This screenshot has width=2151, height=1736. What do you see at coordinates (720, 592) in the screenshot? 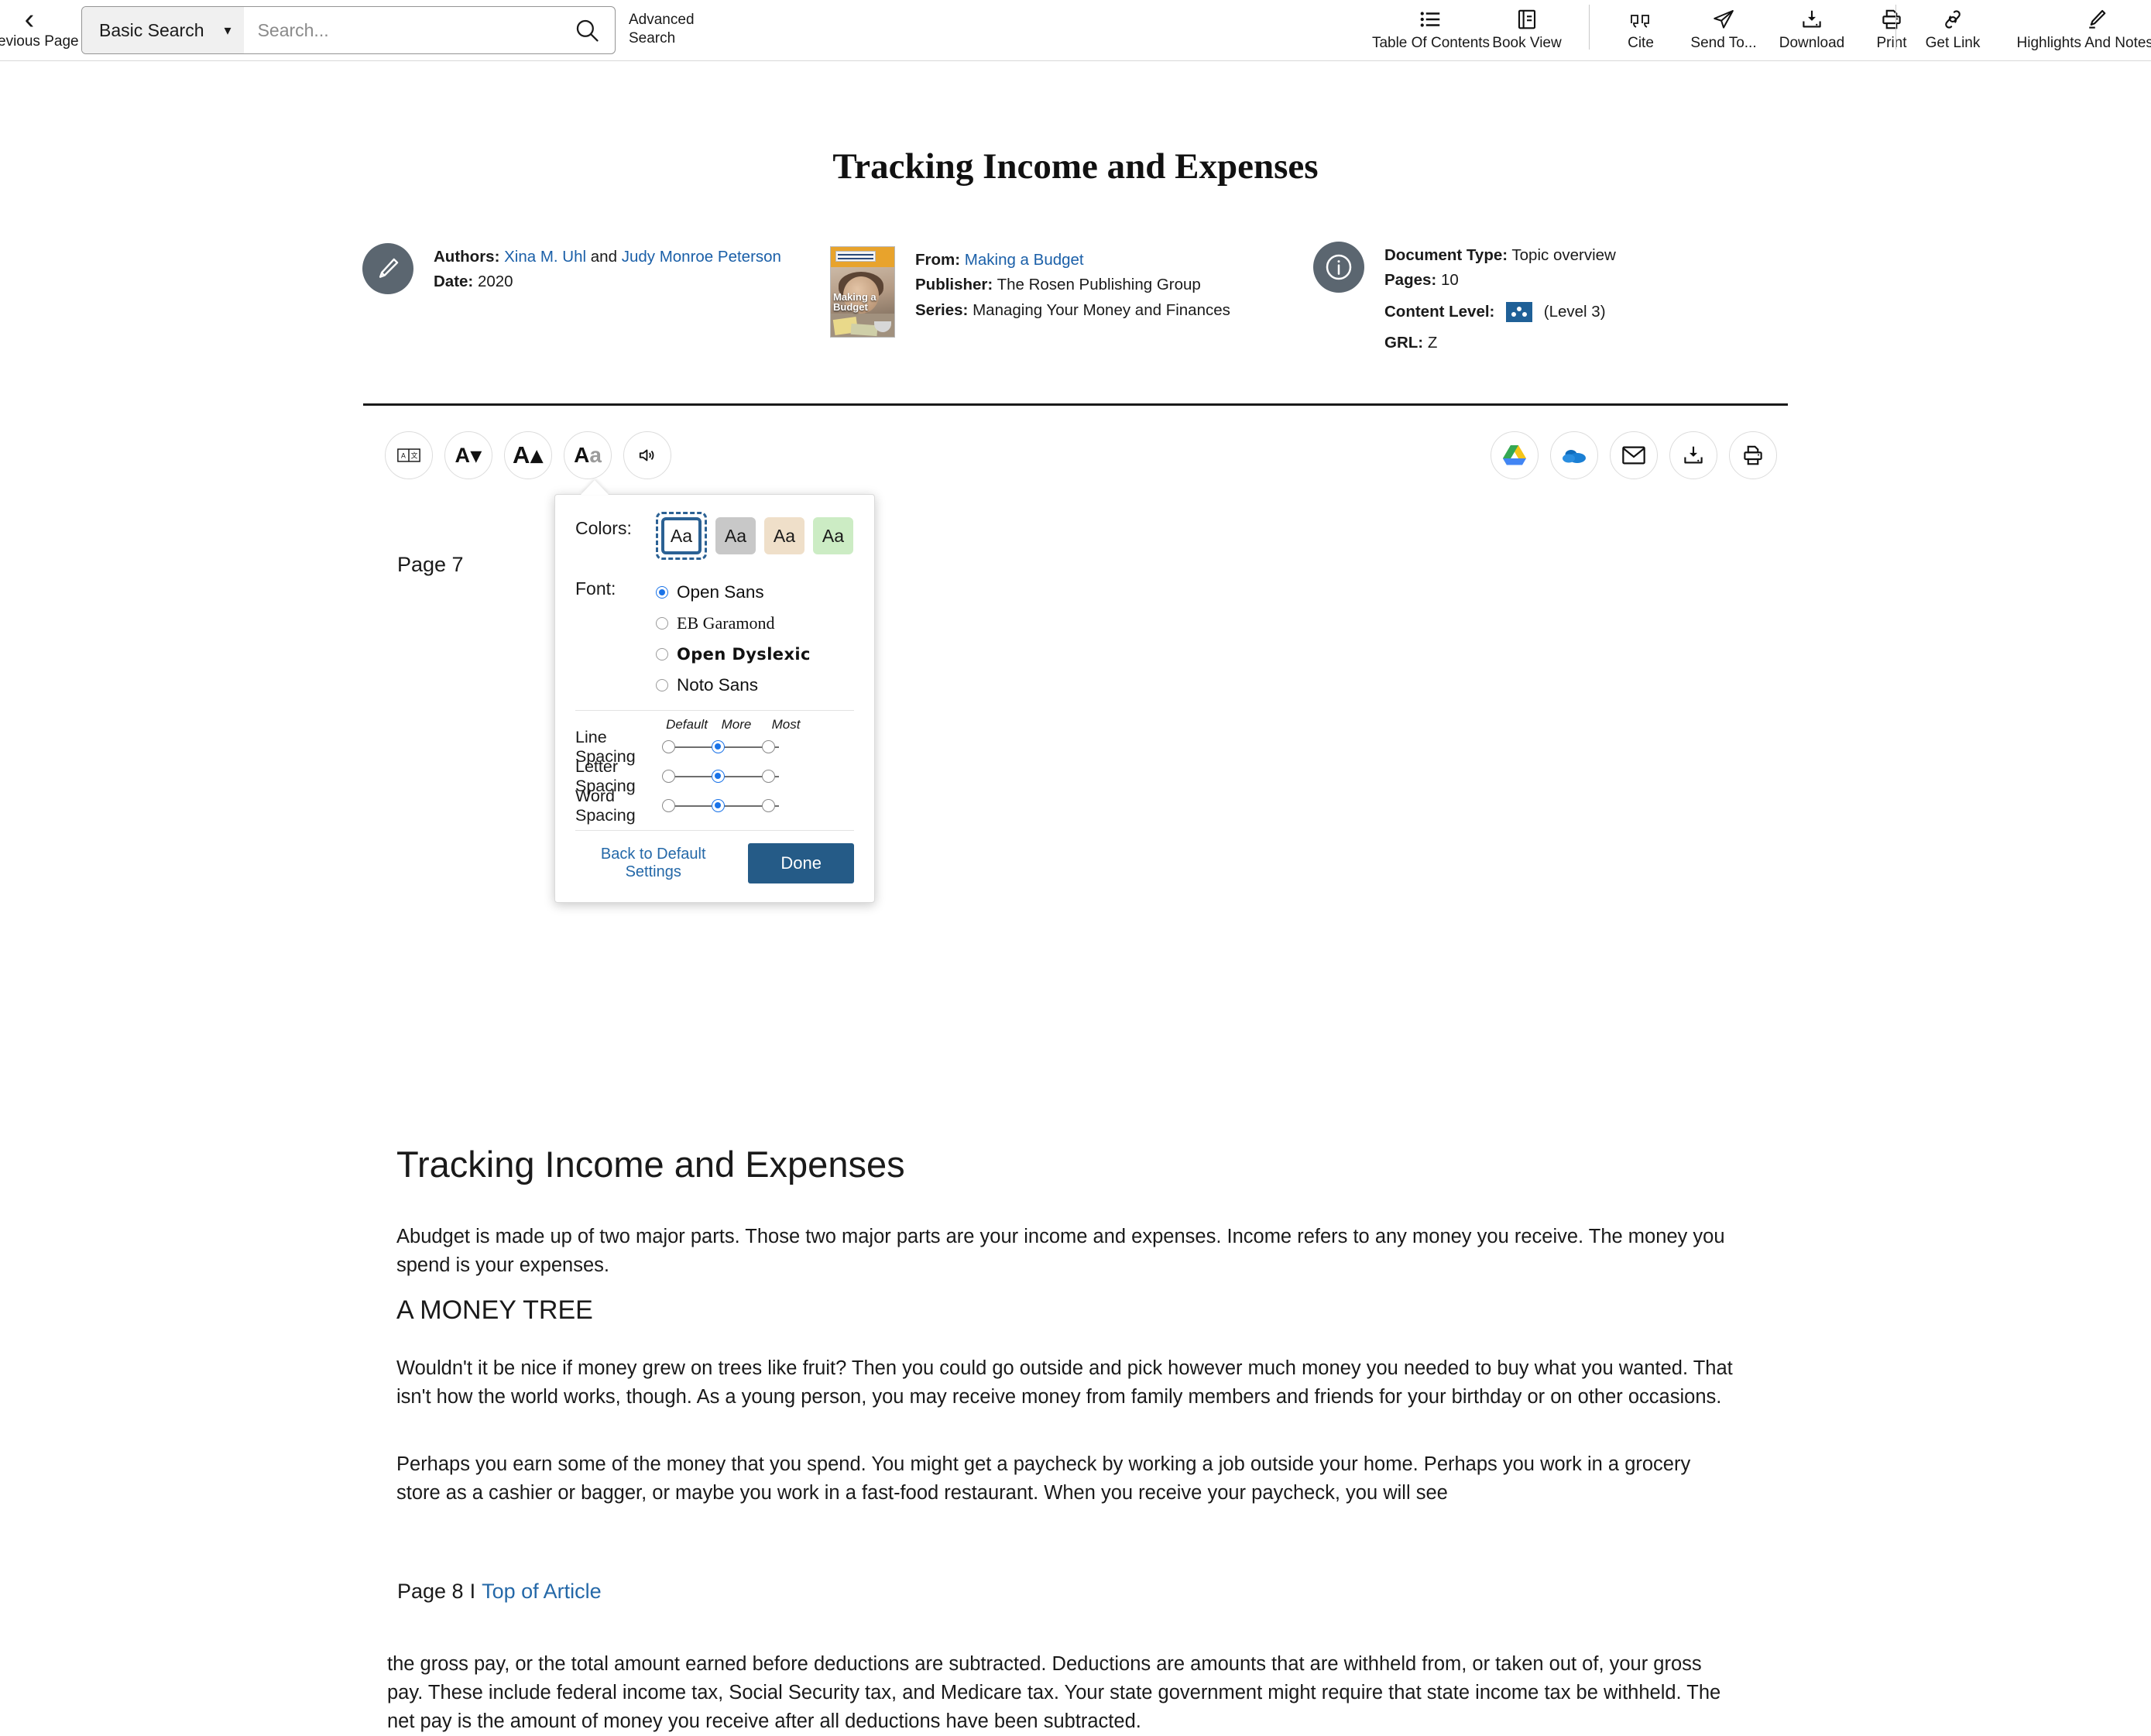
I see `font-option-label: Open Sans` at bounding box center [720, 592].